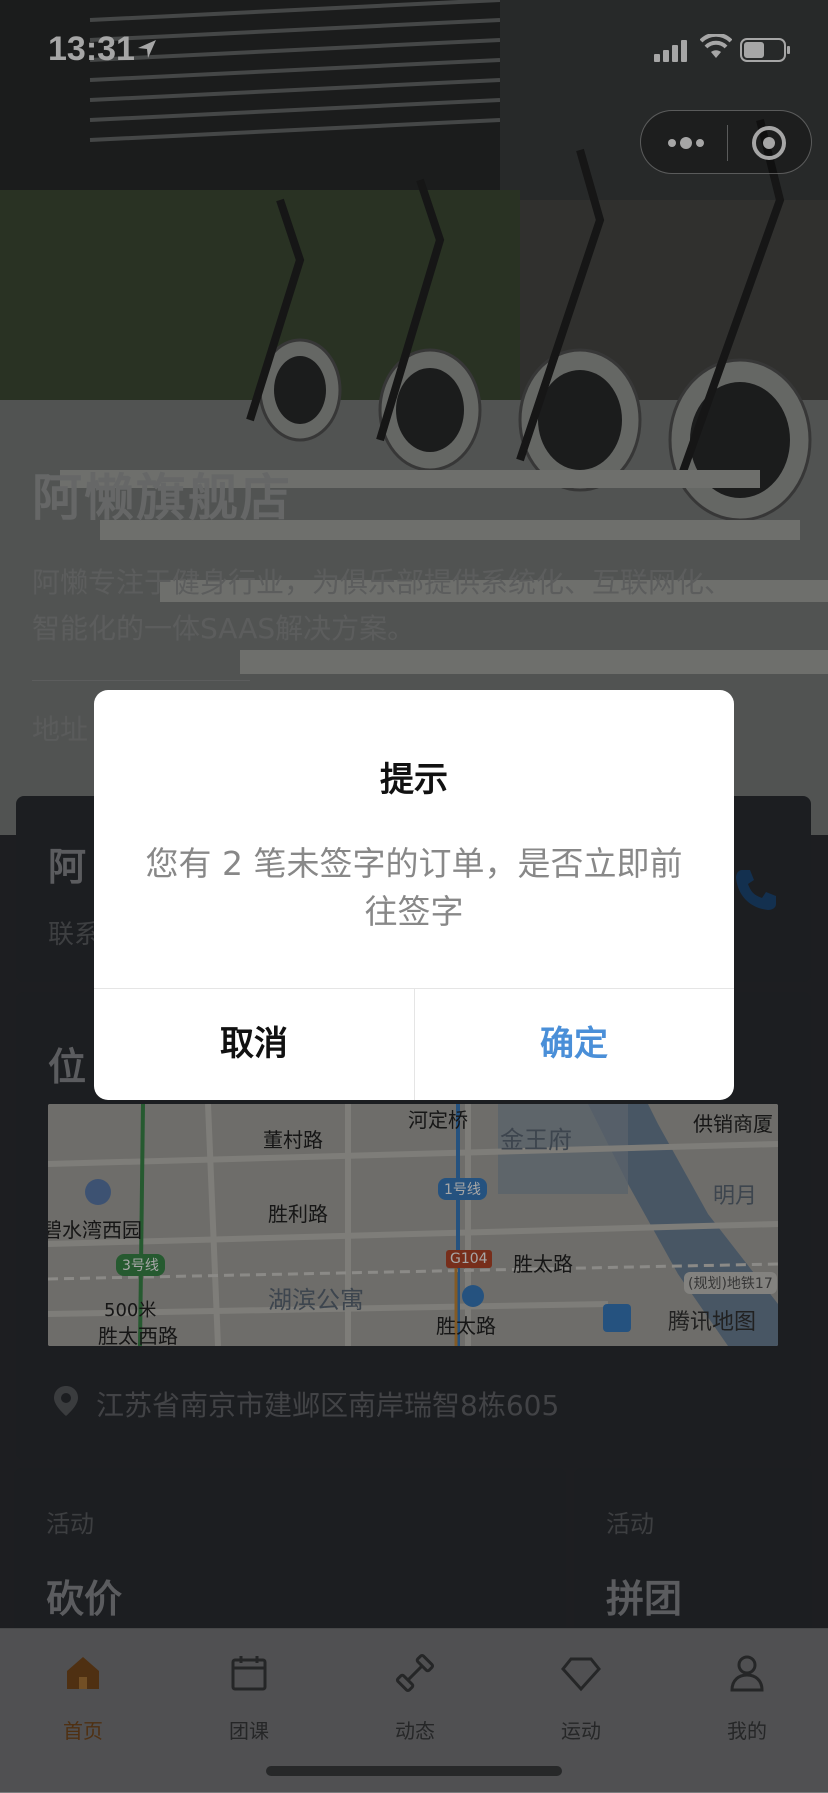  Describe the element at coordinates (328, 1405) in the screenshot. I see `store-address: 江苏省南京市建邺区南岸瑞智8栋605` at that location.